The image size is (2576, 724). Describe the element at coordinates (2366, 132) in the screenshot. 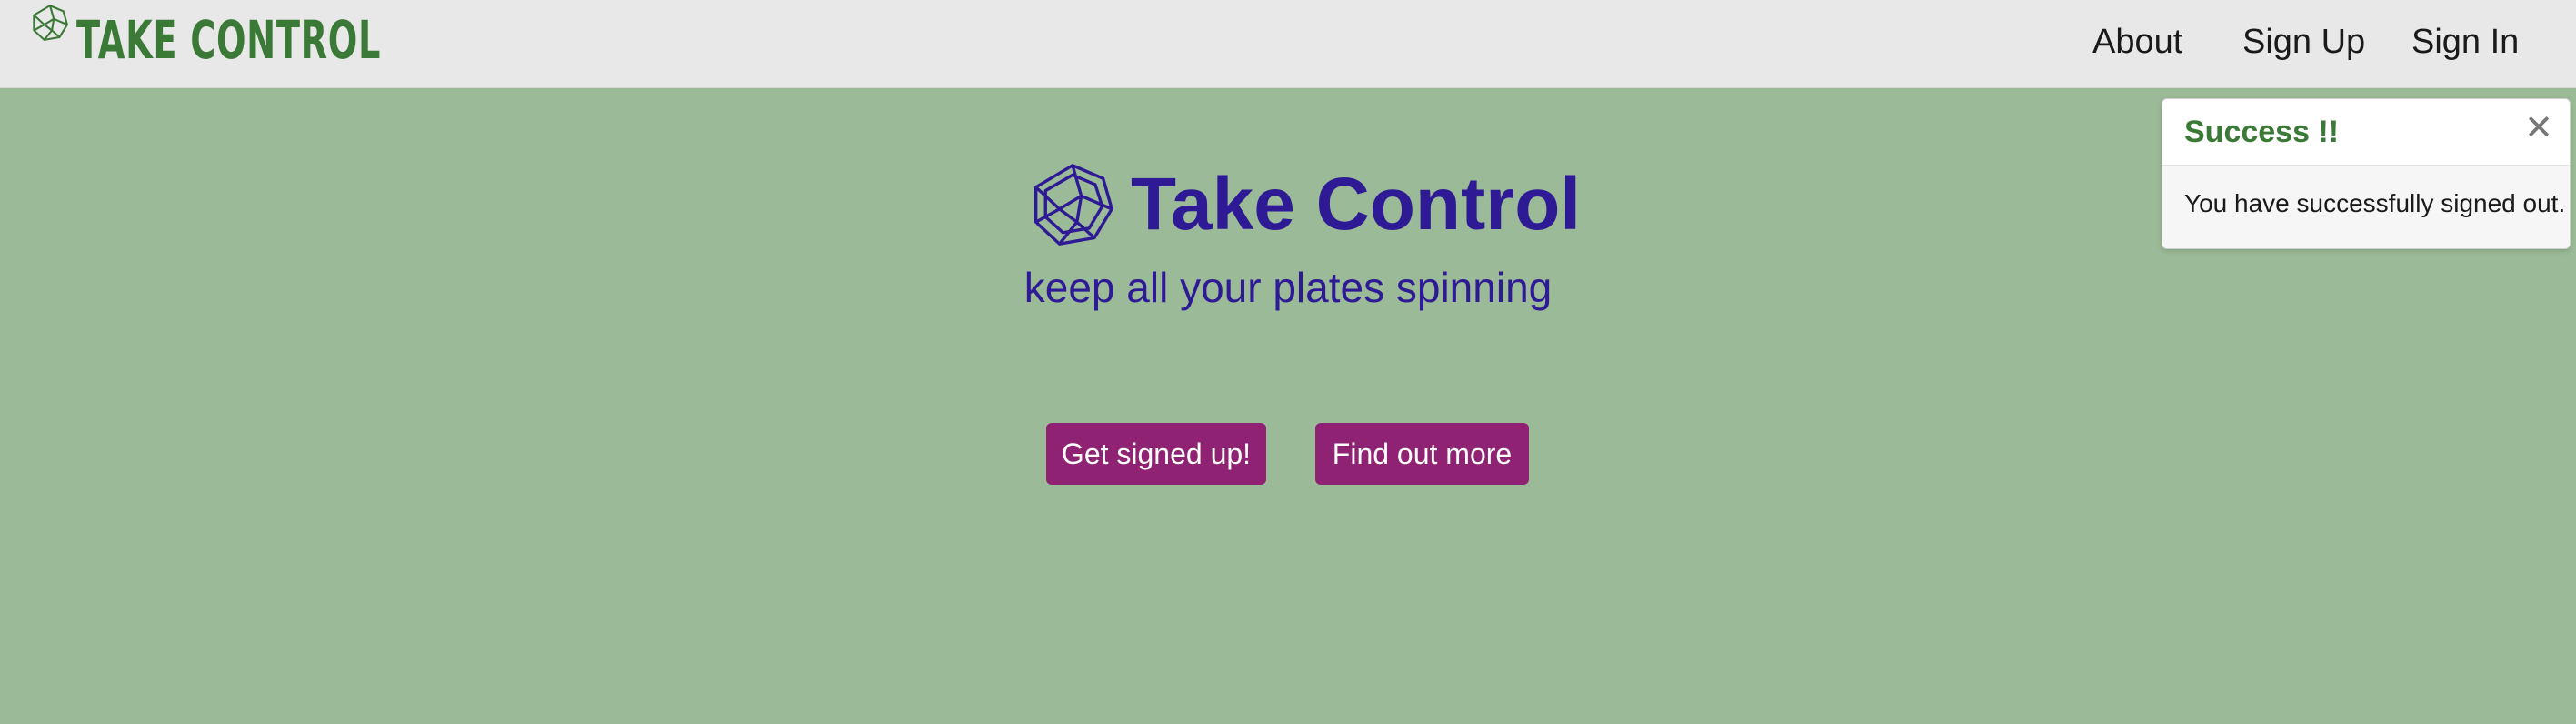

I see `toast-header: Success !! ✕` at that location.